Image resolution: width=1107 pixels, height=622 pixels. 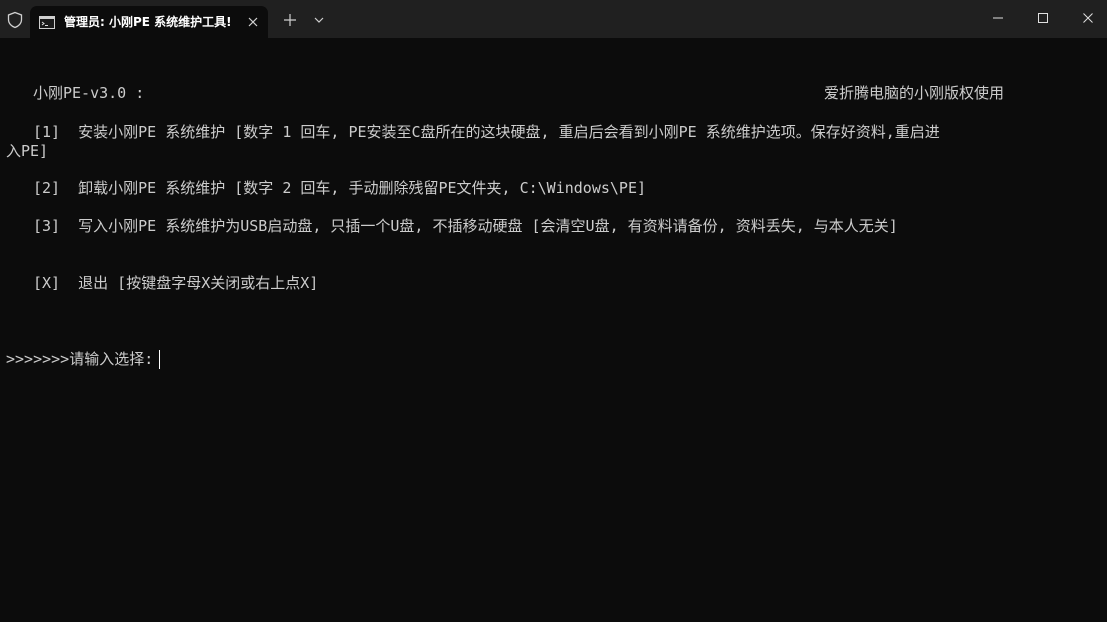 I want to click on close-button, so click(x=1086, y=18).